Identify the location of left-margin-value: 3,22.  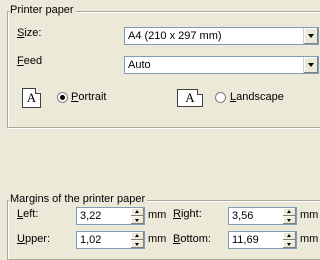
(91, 216).